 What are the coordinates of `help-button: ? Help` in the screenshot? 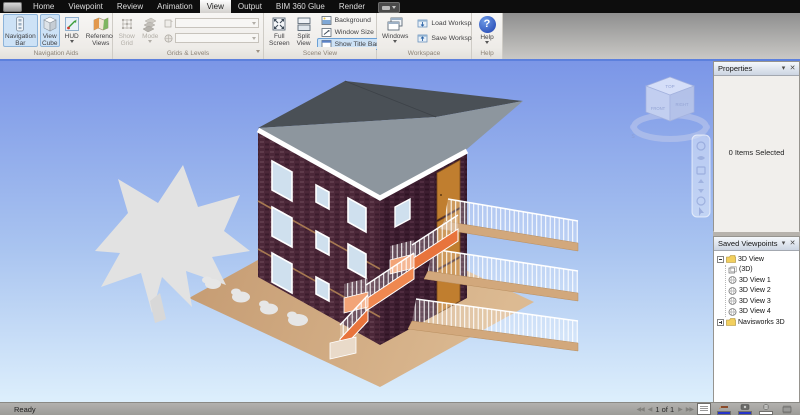 It's located at (487, 30).